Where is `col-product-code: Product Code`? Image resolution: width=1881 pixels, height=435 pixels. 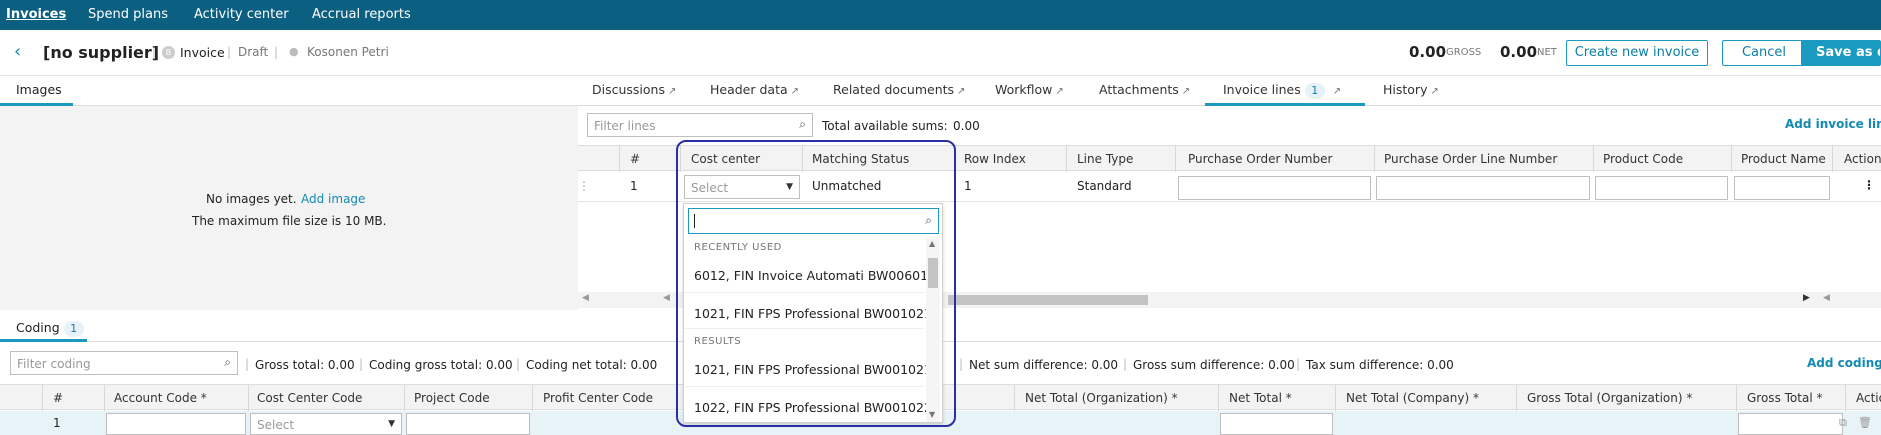 col-product-code: Product Code is located at coordinates (1643, 159).